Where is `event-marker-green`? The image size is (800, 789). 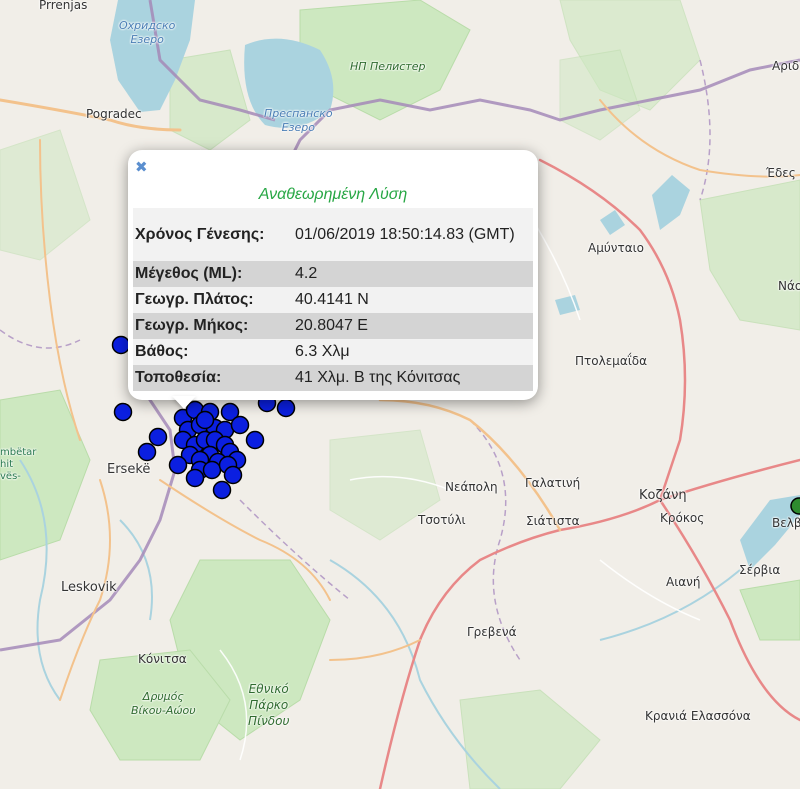
event-marker-green is located at coordinates (795, 506).